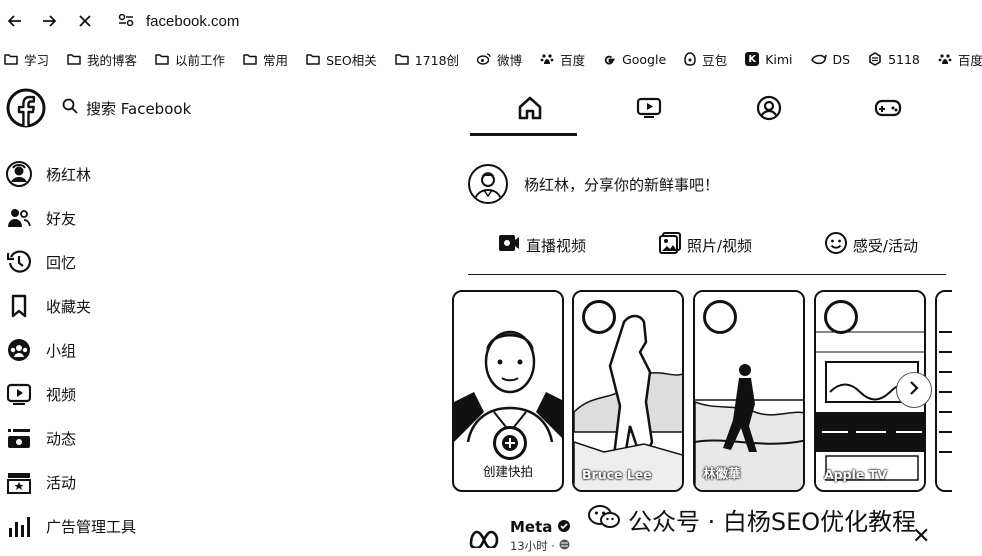  I want to click on wechat-watermark: 公众号 · 白杨SEO优化教程, so click(752, 519).